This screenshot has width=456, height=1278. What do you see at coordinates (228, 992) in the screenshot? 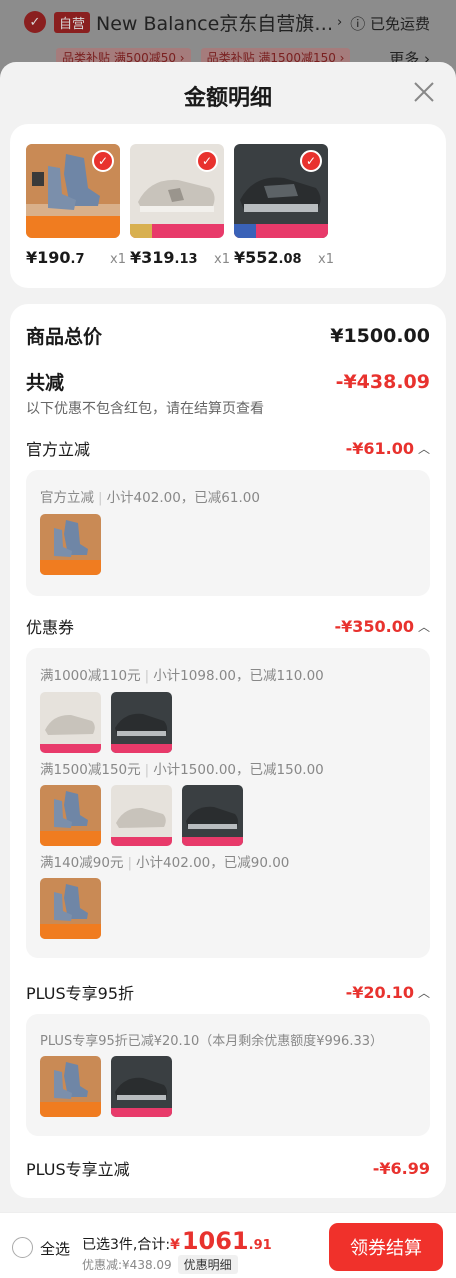
I see `plus95-discount-row: PLUS专享95折 -¥20.10 ︿` at bounding box center [228, 992].